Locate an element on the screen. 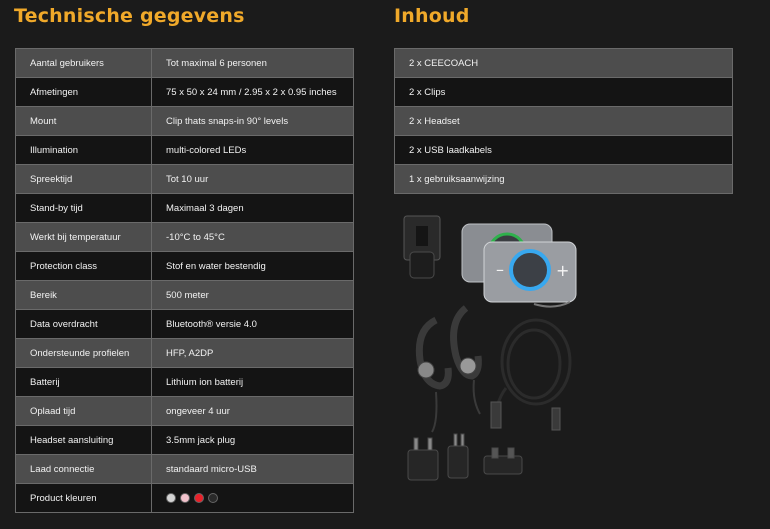 This screenshot has width=770, height=529. spec-label: Oplaad tijd is located at coordinates (83, 411).